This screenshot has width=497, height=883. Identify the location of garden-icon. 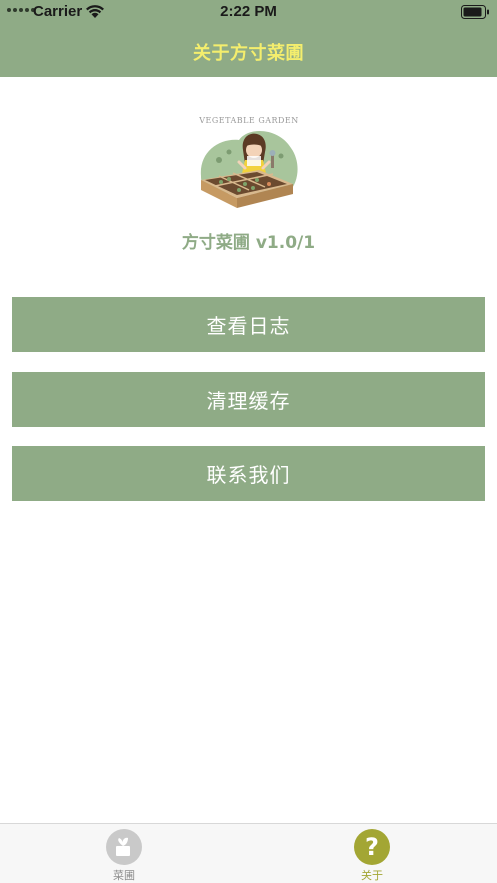
(124, 847).